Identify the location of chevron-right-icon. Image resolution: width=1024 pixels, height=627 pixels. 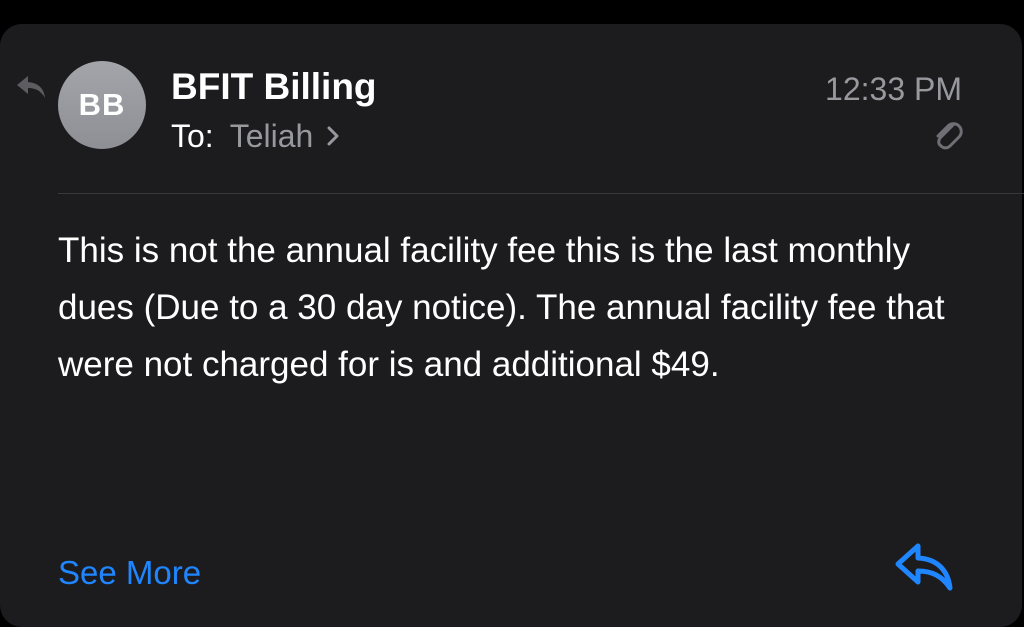
(333, 136).